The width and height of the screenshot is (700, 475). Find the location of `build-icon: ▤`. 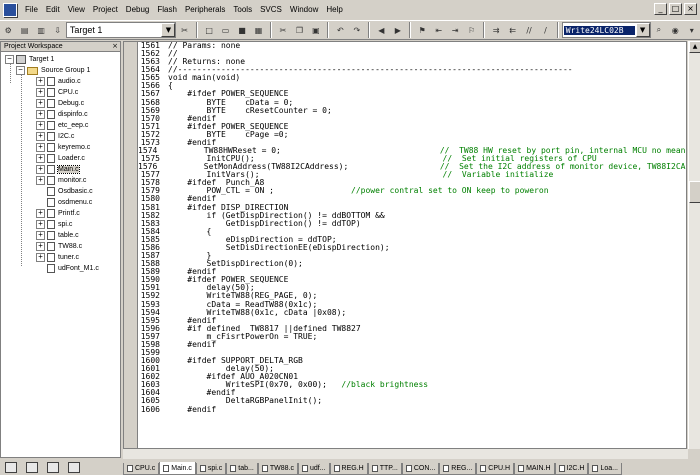

build-icon: ▤ is located at coordinates (24, 30).